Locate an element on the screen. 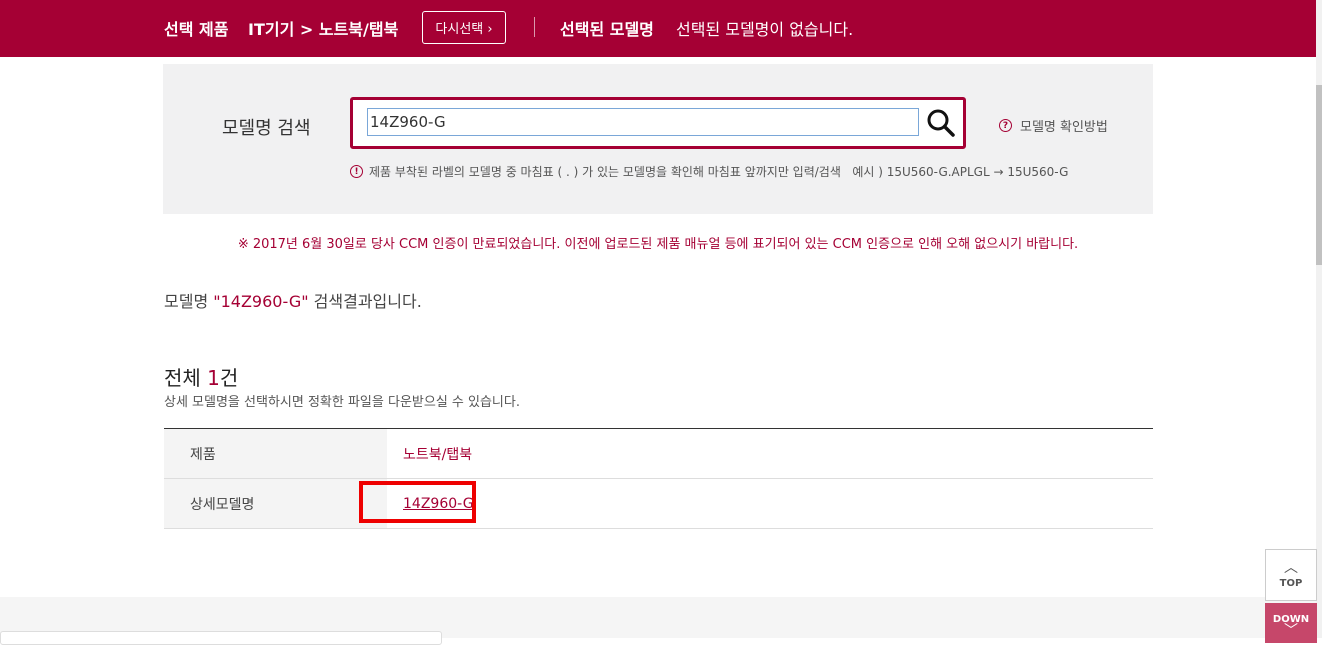 This screenshot has height=645, width=1322. model-help-link: ? 모델명 확인방법 is located at coordinates (1053, 125).